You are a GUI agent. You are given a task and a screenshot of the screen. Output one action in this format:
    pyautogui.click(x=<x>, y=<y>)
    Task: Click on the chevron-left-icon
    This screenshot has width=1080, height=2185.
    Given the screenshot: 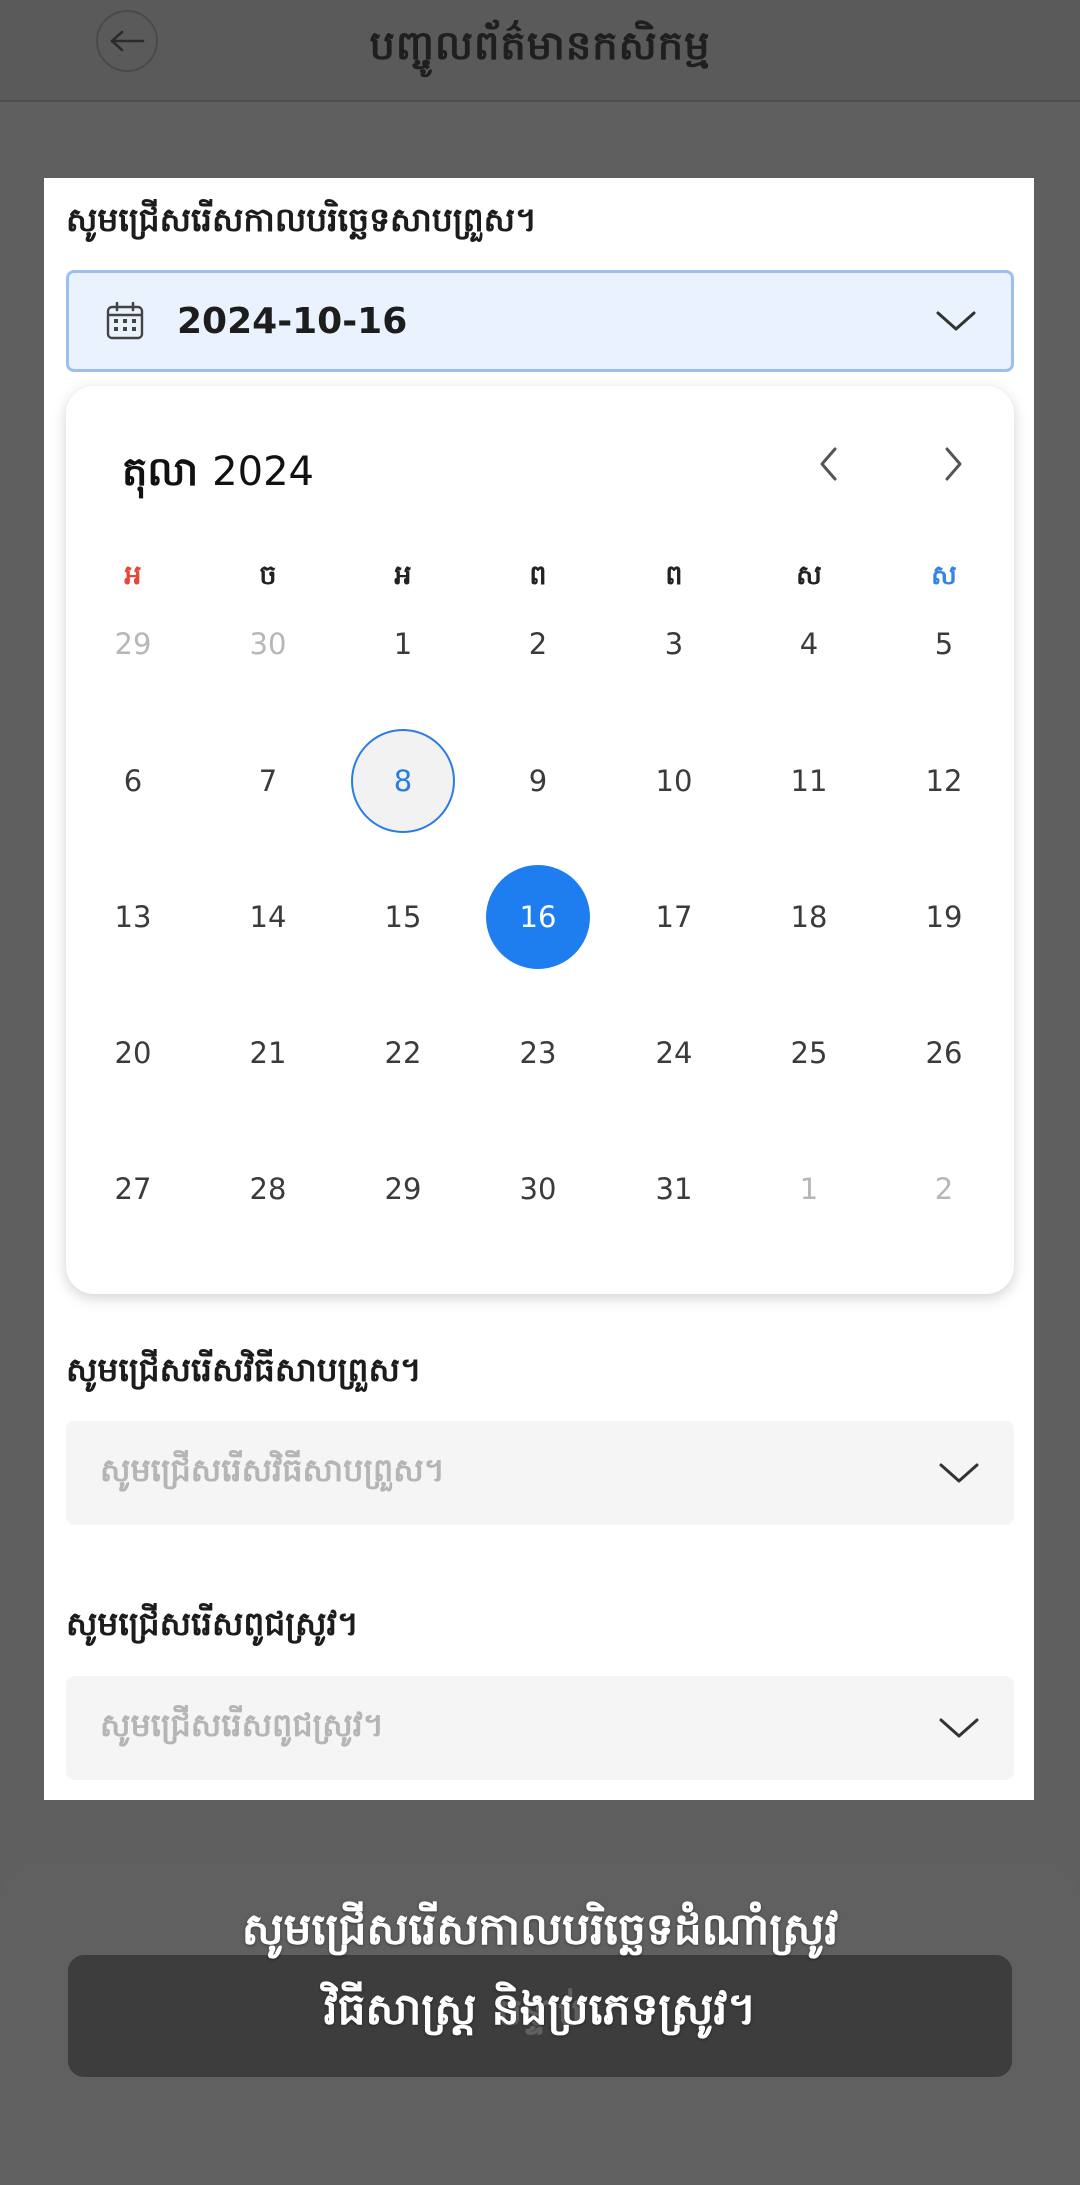 What is the action you would take?
    pyautogui.click(x=828, y=464)
    